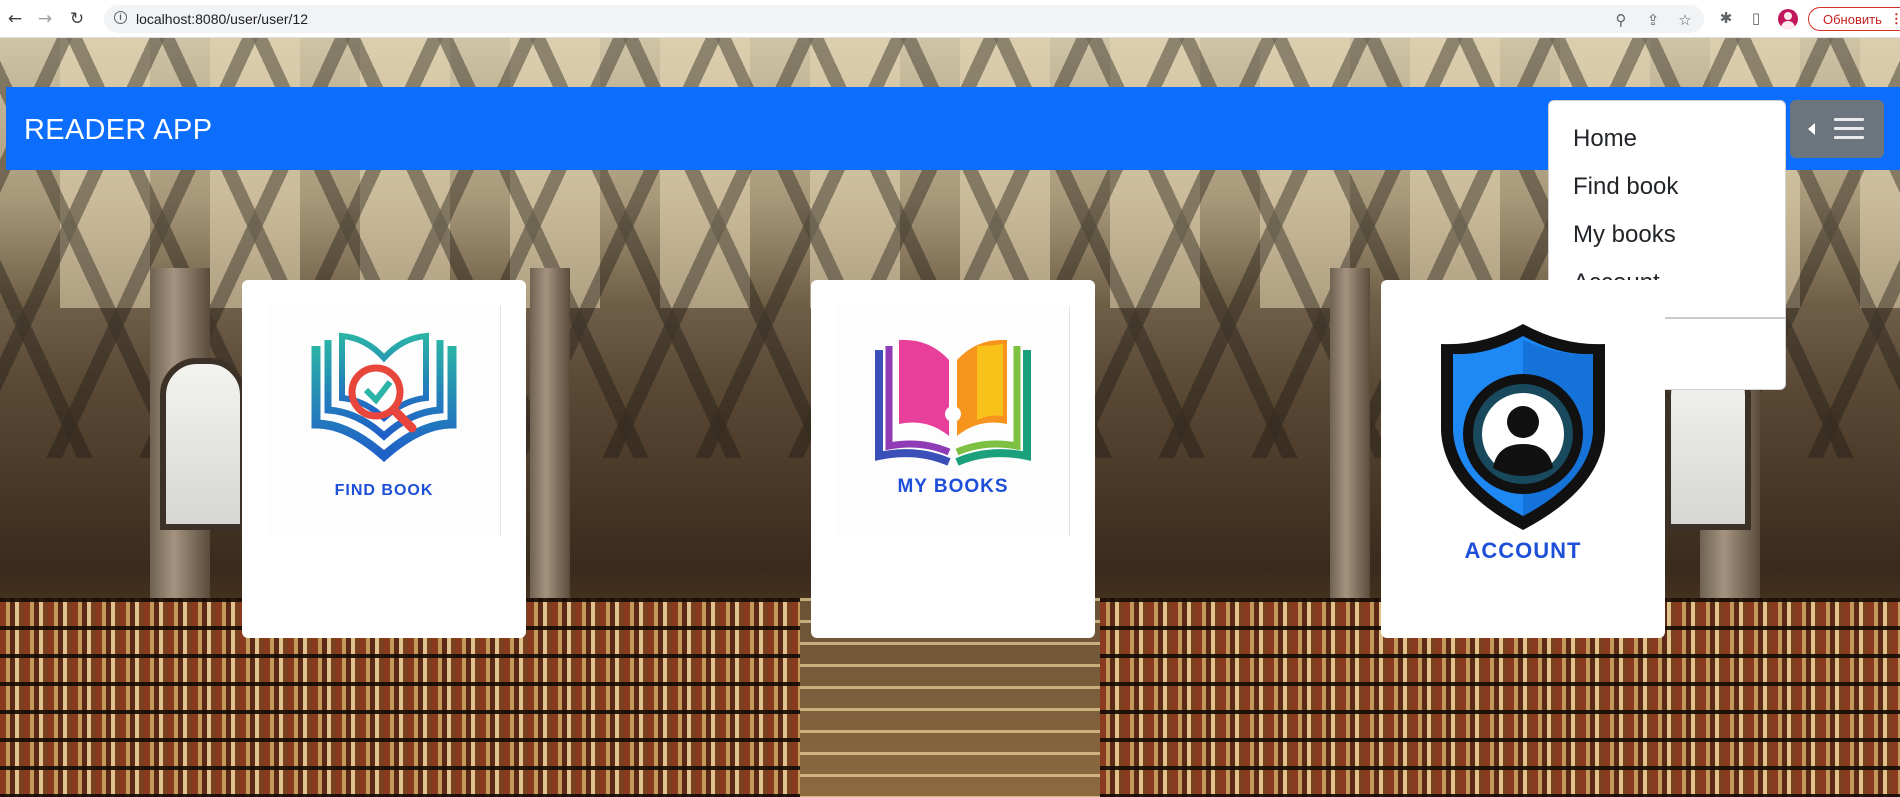 This screenshot has width=1900, height=797. What do you see at coordinates (120, 17) in the screenshot?
I see `info-icon: i` at bounding box center [120, 17].